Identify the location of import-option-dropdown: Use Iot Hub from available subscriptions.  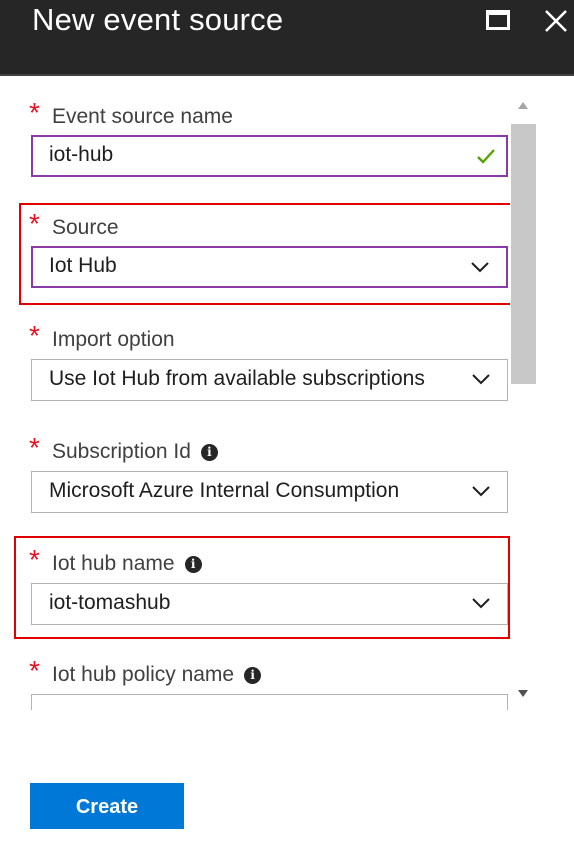
(269, 380).